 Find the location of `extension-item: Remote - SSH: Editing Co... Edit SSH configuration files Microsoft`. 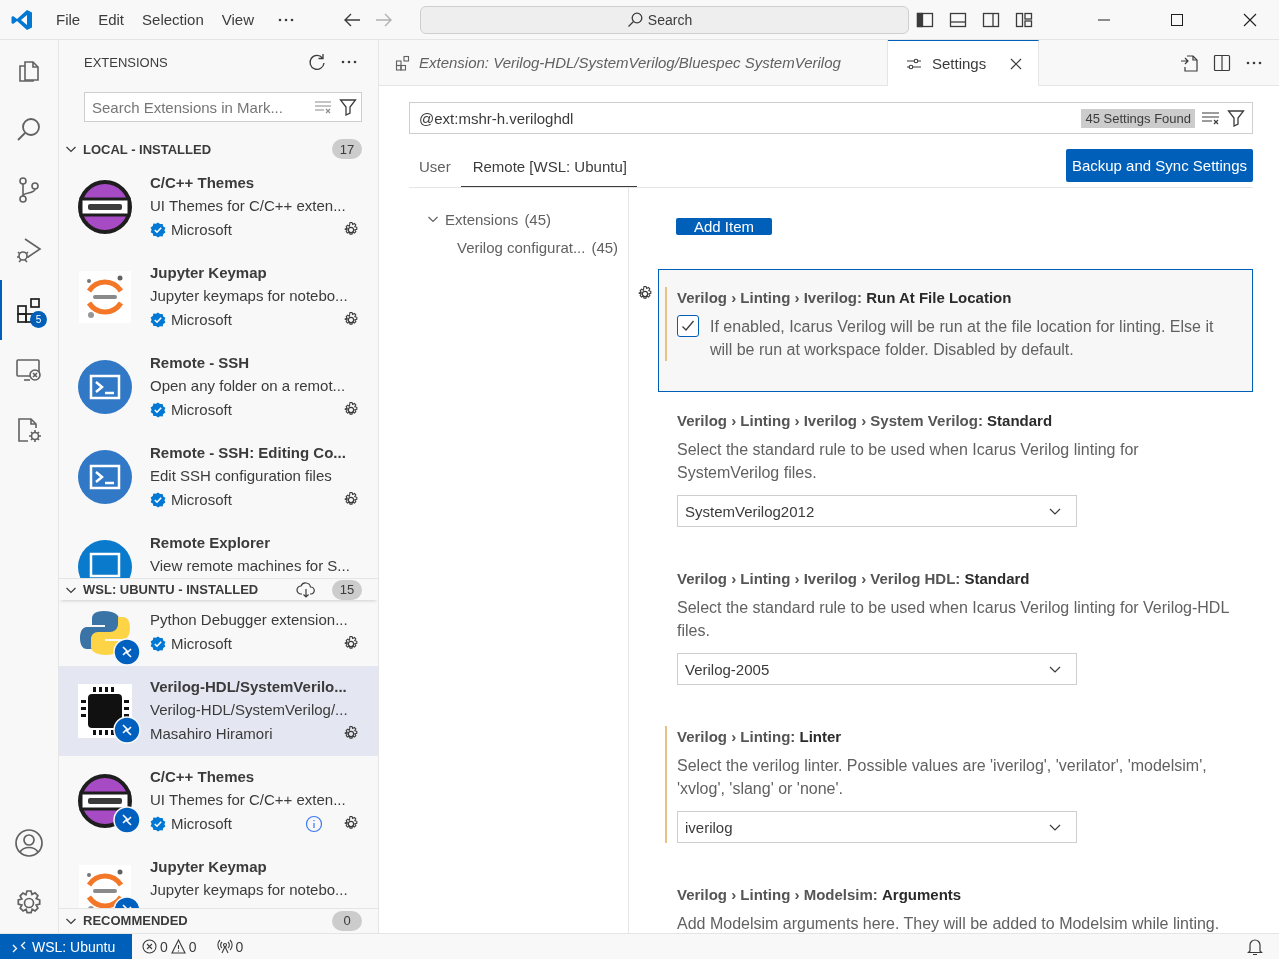

extension-item: Remote - SSH: Editing Co... Edit SSH configuration files Microsoft is located at coordinates (218, 477).